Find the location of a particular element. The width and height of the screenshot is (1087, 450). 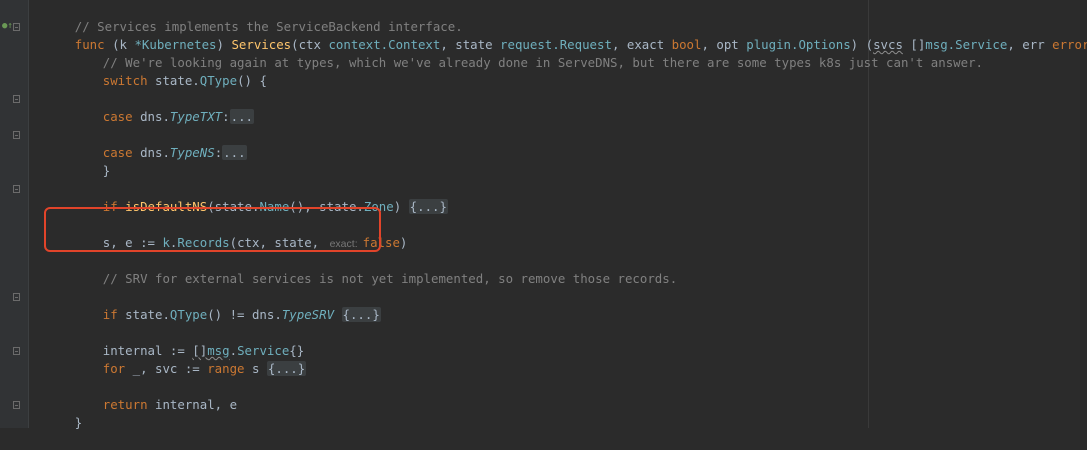

code-line-13: for _, svc := range s {...} is located at coordinates (182, 359).